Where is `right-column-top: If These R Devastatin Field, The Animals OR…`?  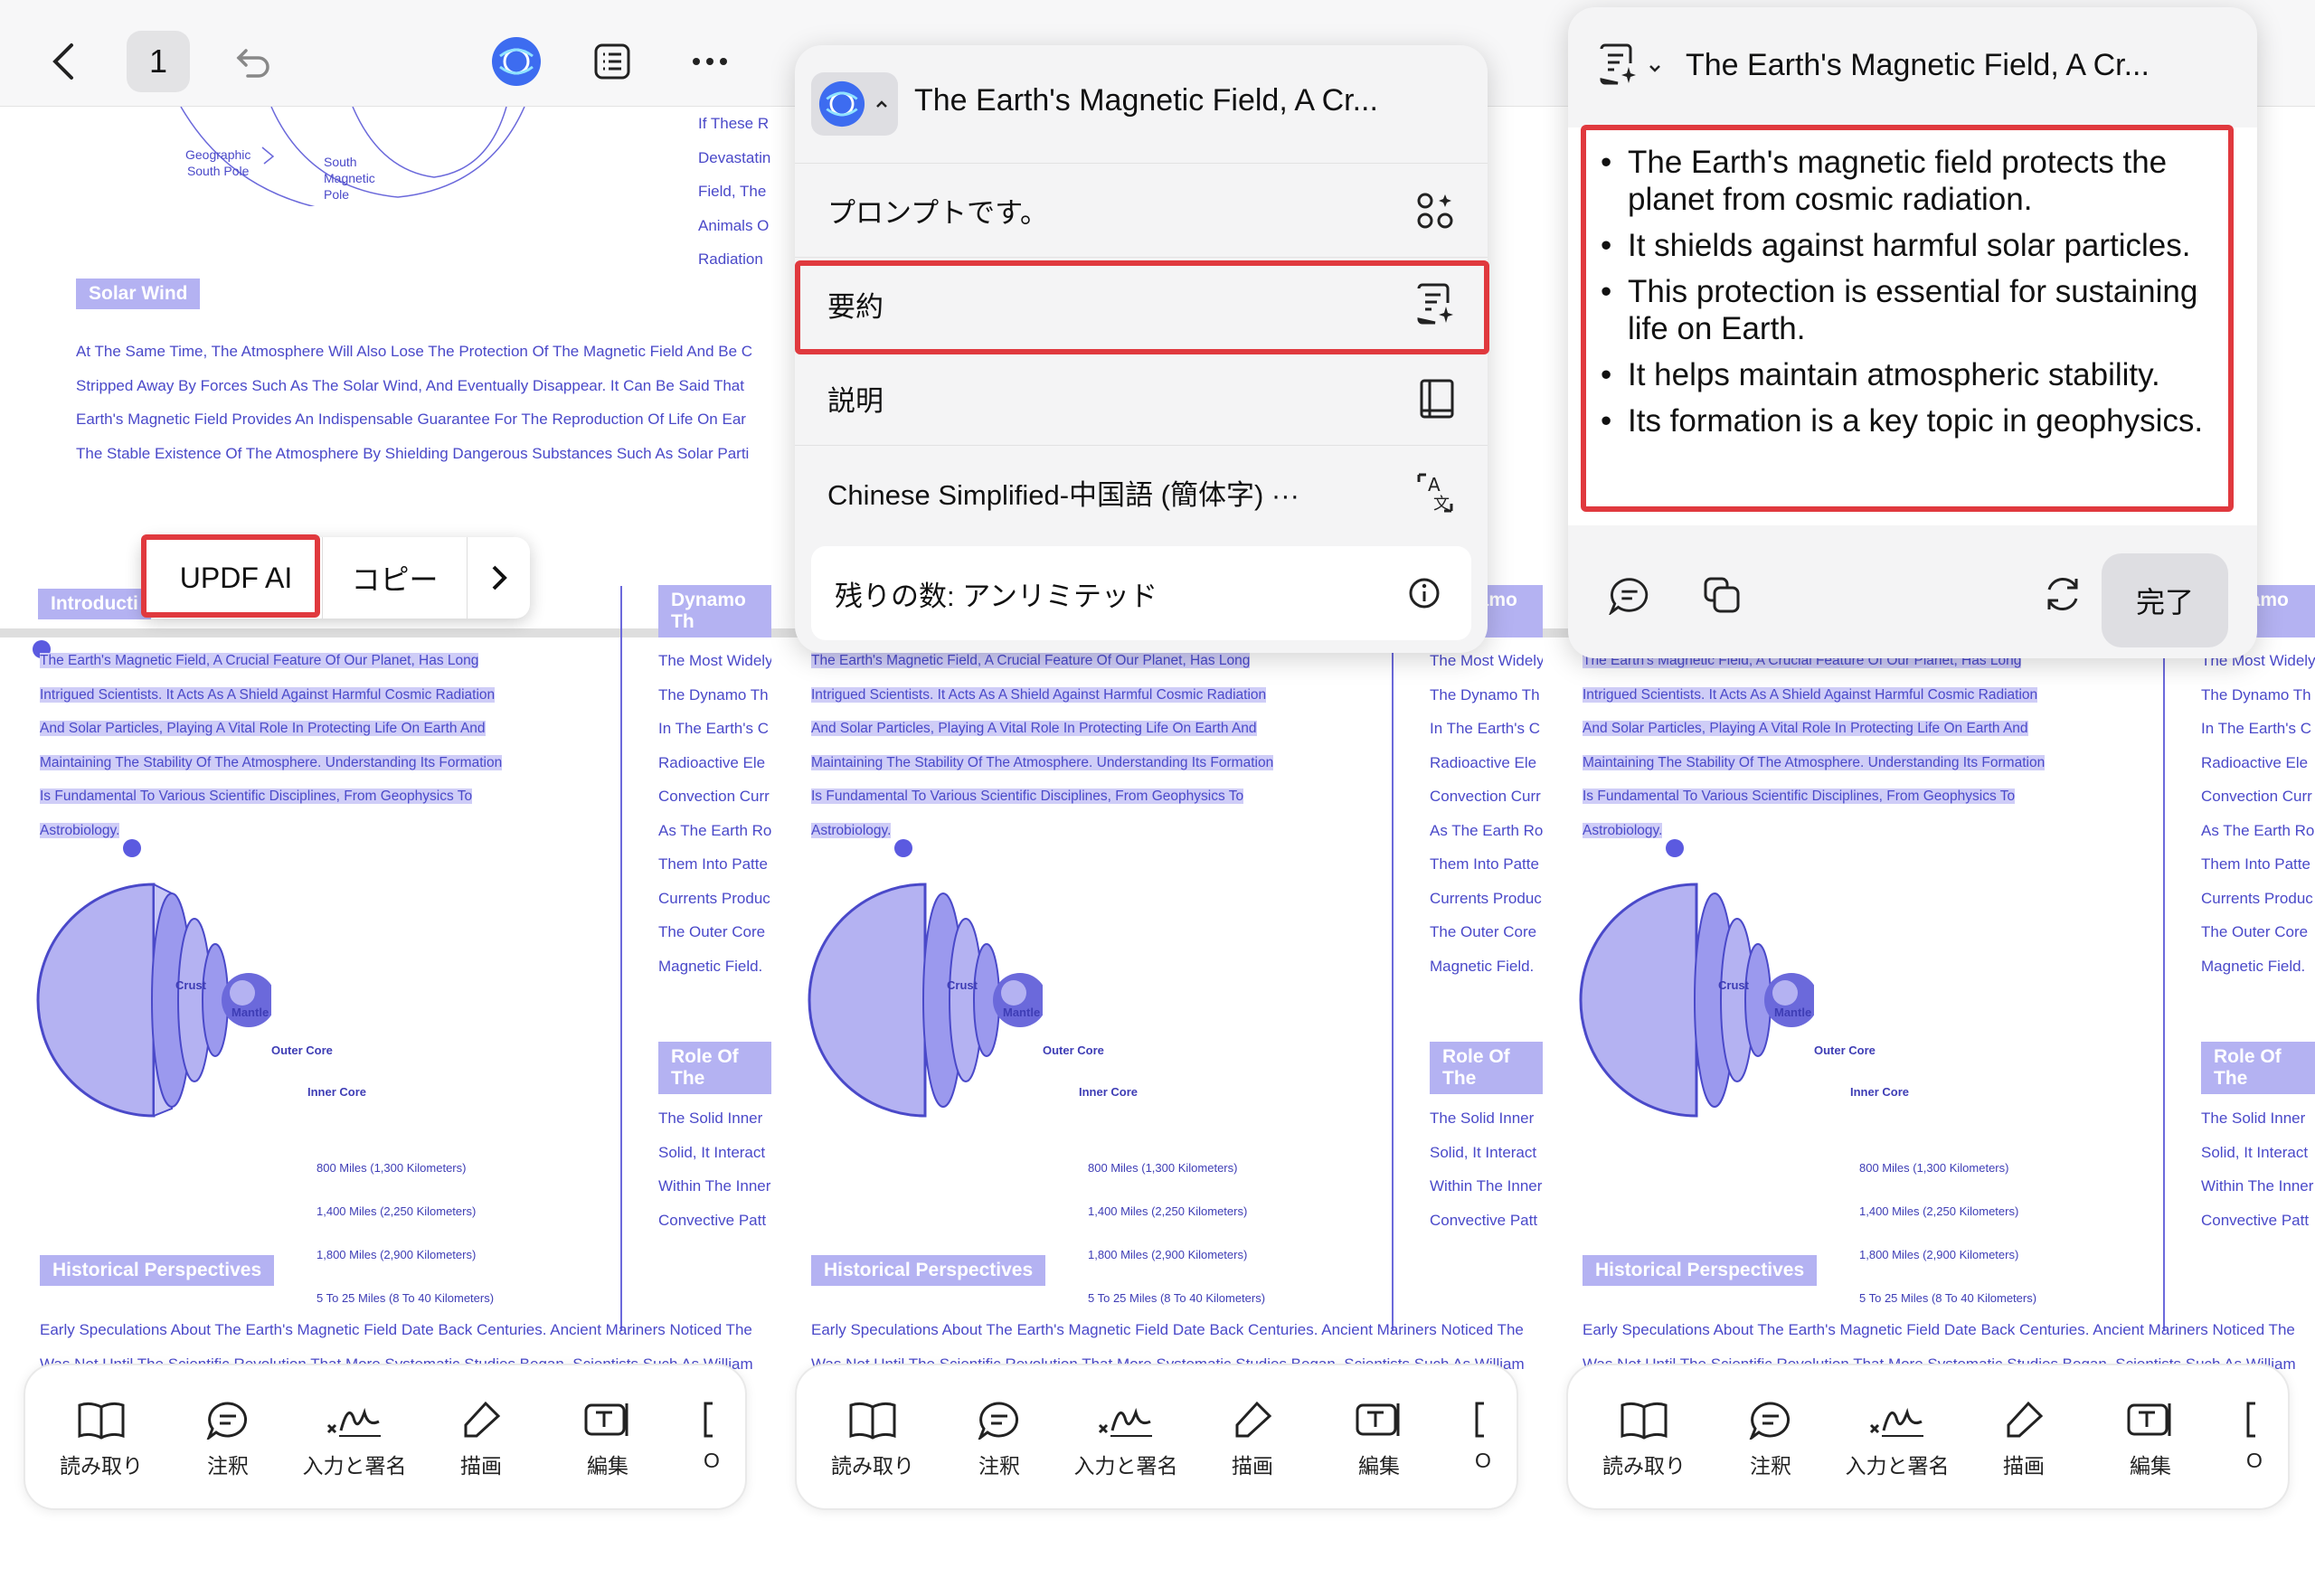
right-column-top: If These R Devastatin Field, The Animals OR… is located at coordinates (734, 192).